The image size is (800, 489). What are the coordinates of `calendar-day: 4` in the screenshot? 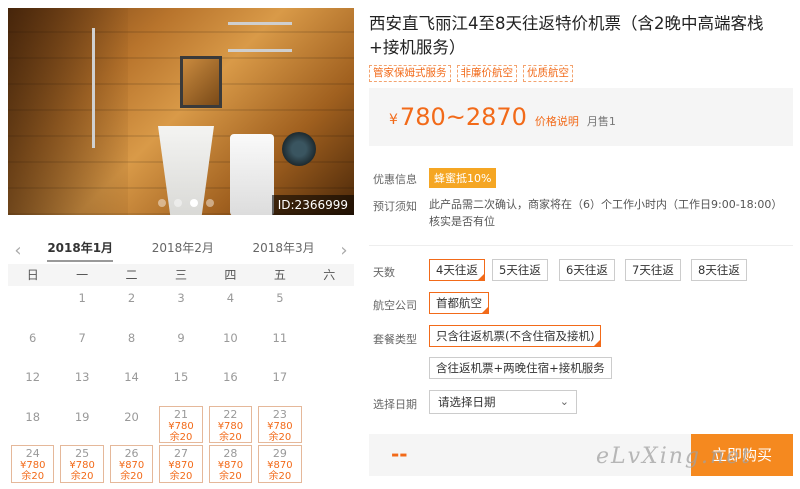 It's located at (230, 298).